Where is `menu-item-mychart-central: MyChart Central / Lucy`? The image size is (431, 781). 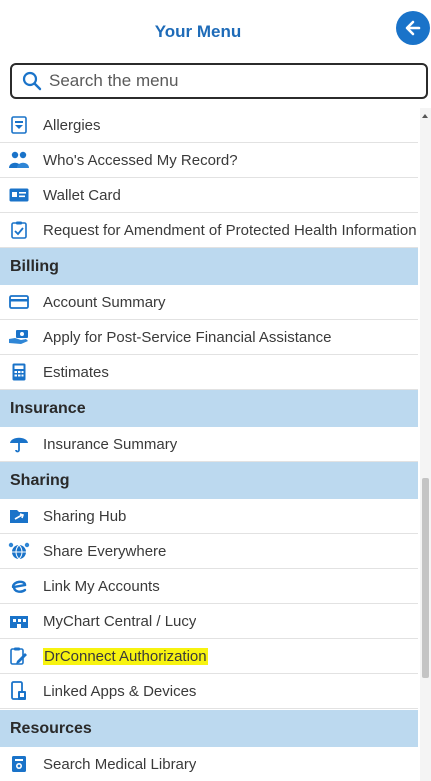 menu-item-mychart-central: MyChart Central / Lucy is located at coordinates (209, 621).